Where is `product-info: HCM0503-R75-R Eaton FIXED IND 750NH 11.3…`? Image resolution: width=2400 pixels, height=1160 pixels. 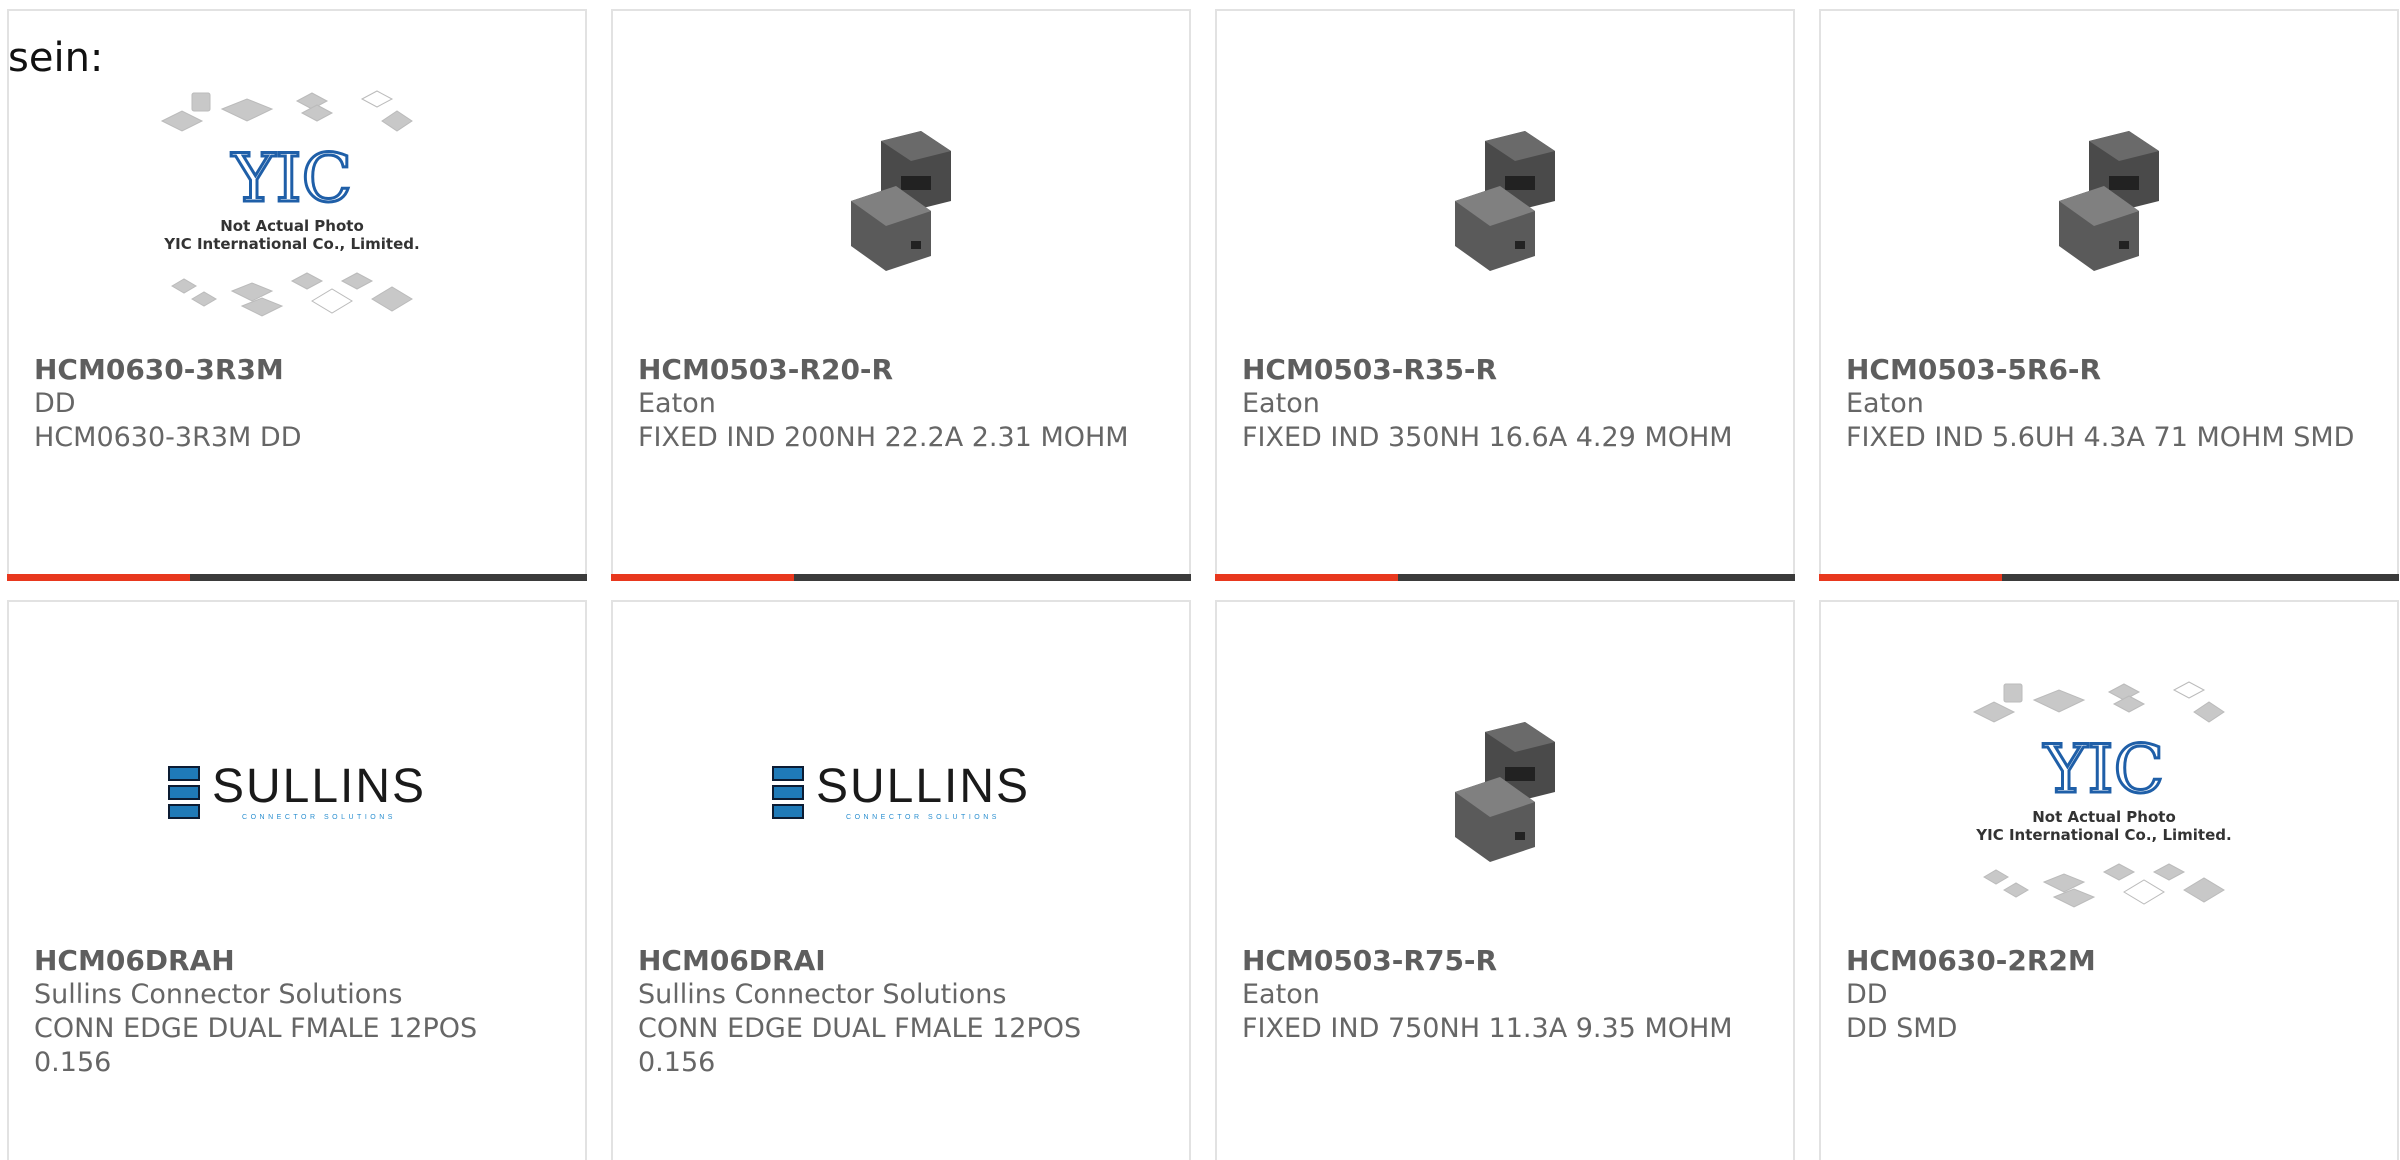
product-info: HCM0503-R75-R Eaton FIXED IND 750NH 11.3… is located at coordinates (1497, 995).